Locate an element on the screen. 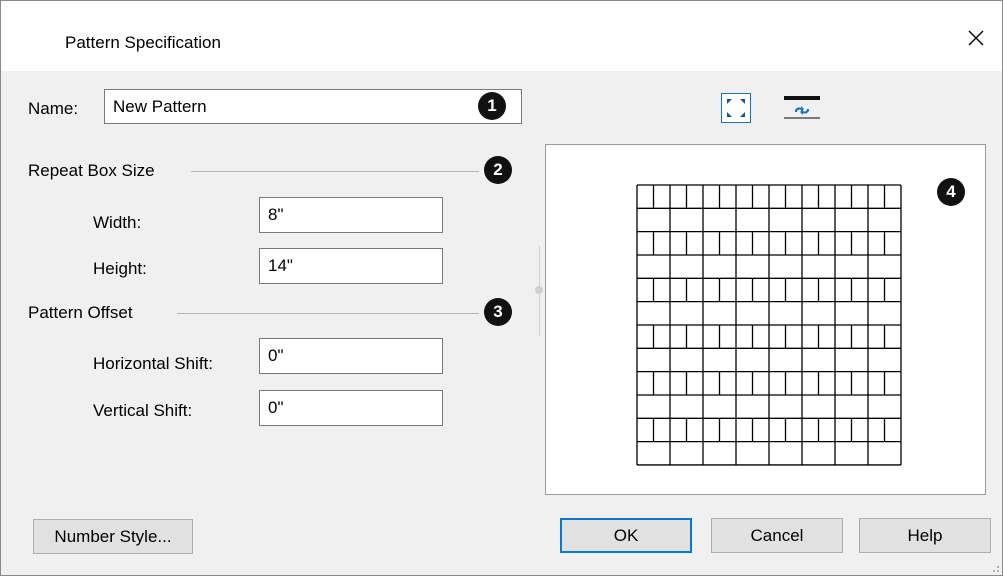 Image resolution: width=1003 pixels, height=576 pixels. horizontal-shift-label: Horizontal Shift: is located at coordinates (153, 363).